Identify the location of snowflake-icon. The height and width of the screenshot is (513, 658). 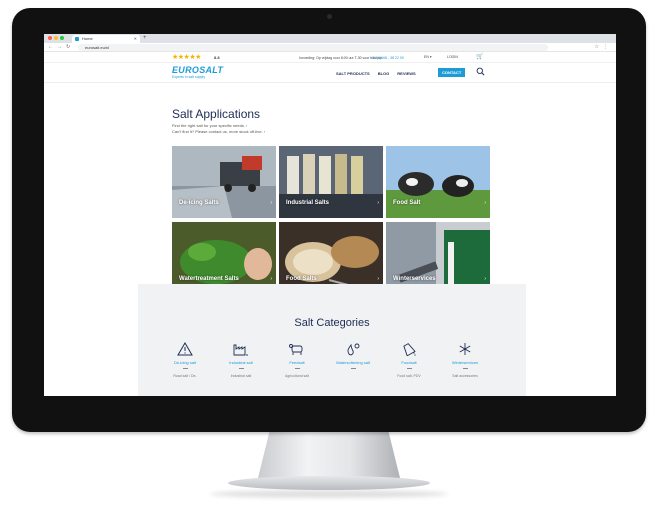
(465, 349).